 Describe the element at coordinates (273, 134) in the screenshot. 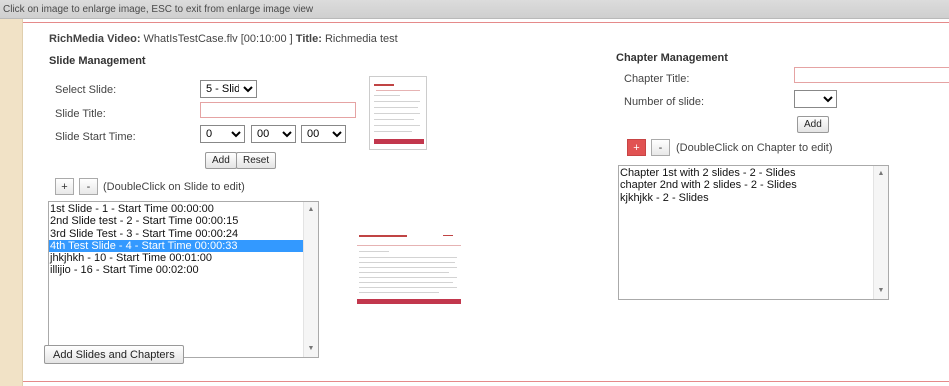

I see `start-time-minutes: 00` at that location.